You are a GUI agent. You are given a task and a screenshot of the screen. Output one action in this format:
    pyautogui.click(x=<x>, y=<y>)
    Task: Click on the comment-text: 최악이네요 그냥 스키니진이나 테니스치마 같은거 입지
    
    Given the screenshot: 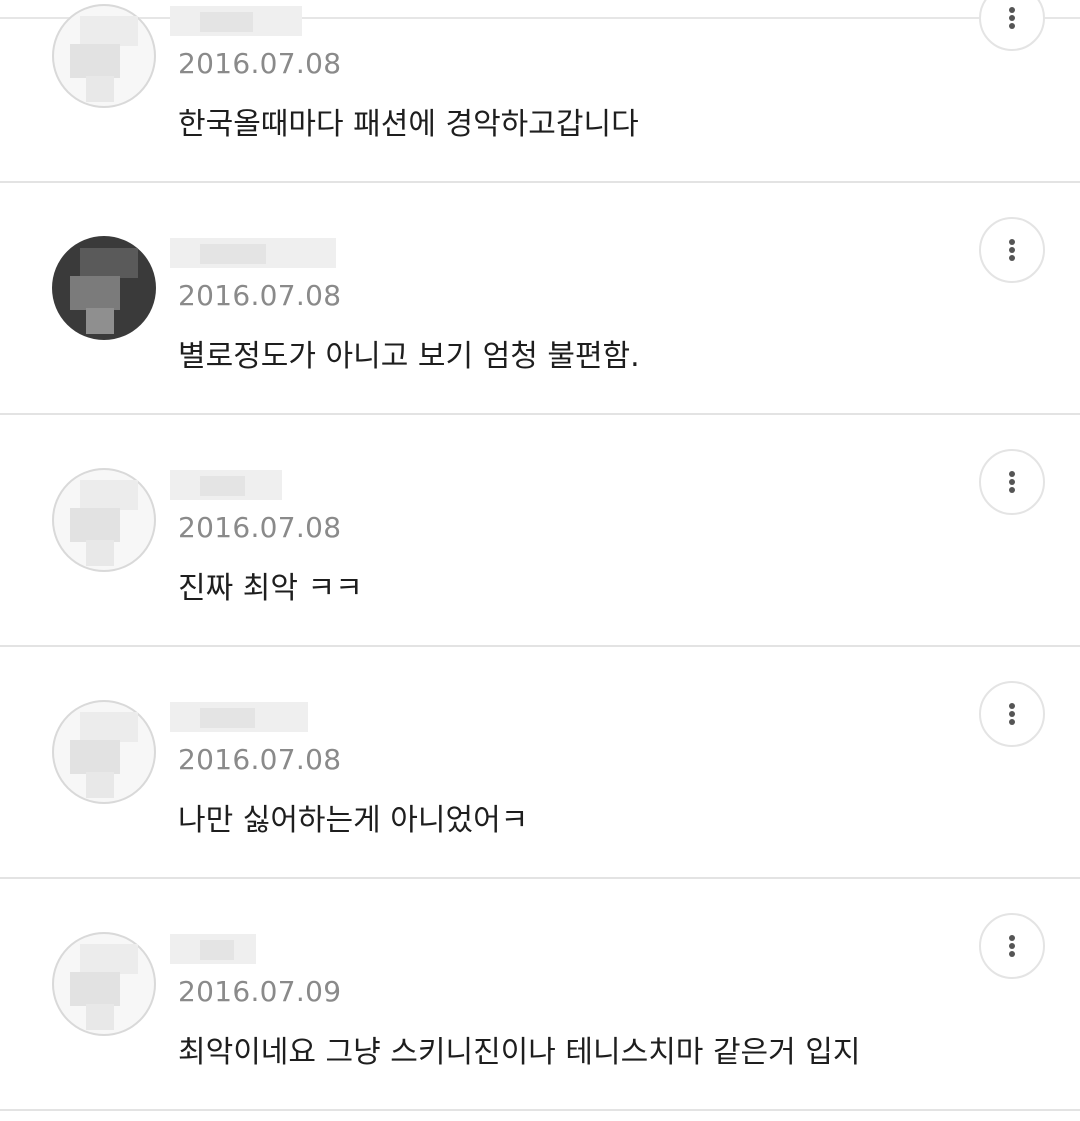 What is the action you would take?
    pyautogui.click(x=519, y=1052)
    